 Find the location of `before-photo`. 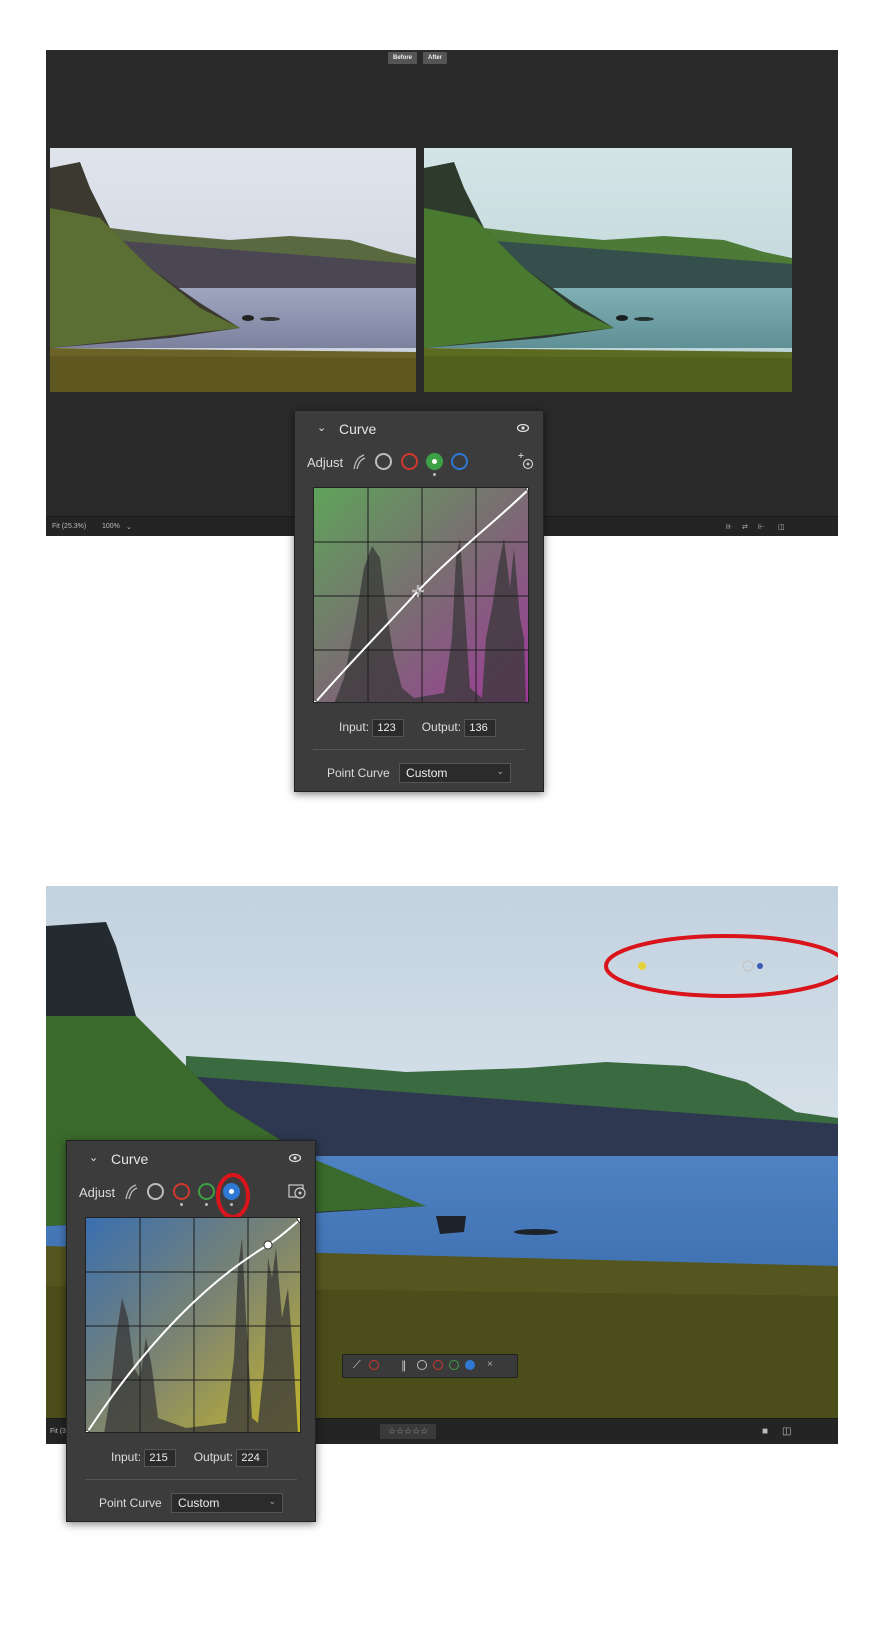

before-photo is located at coordinates (233, 270).